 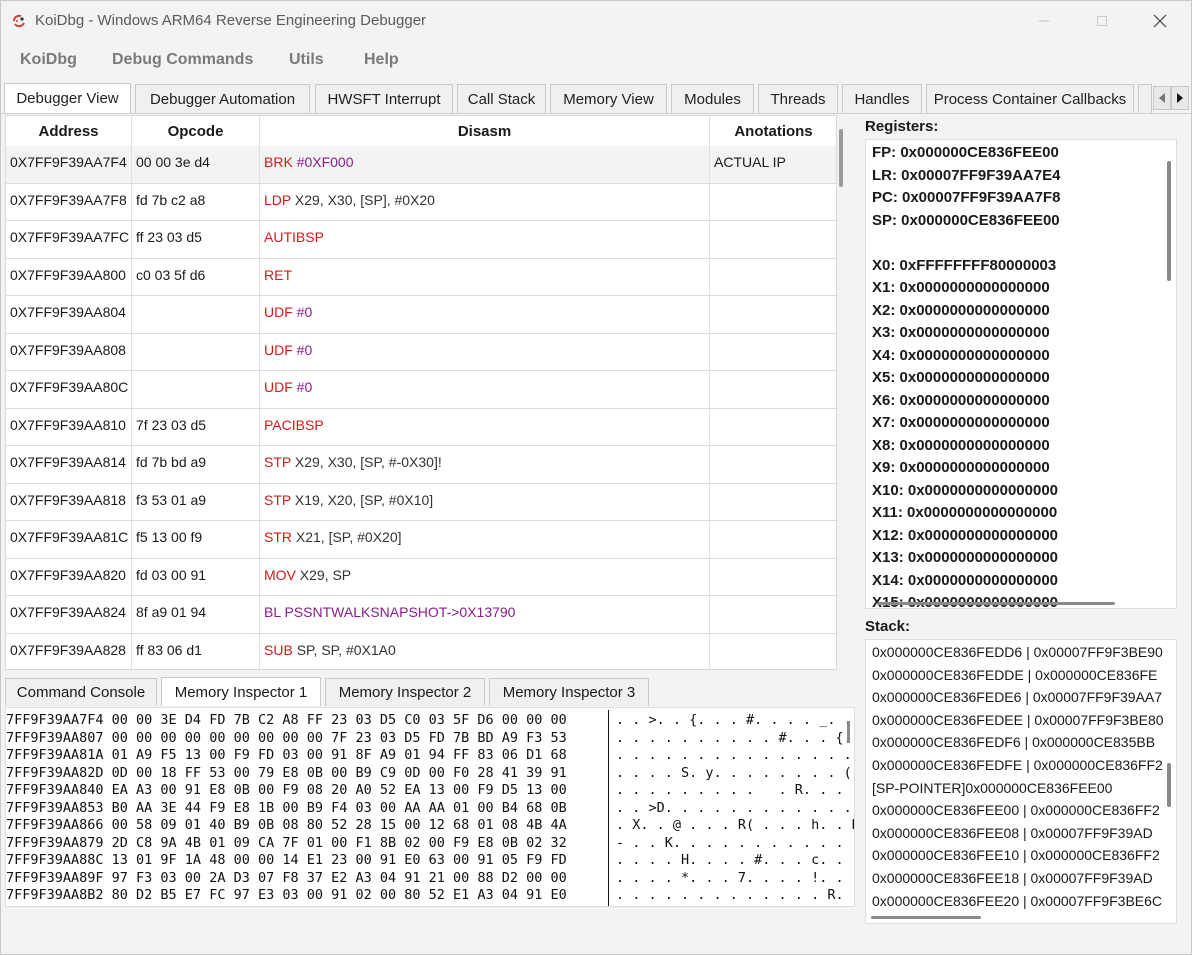 I want to click on memory-ascii-line: . . . . *. . . 7. . . . !. . . . ., so click(x=735, y=877).